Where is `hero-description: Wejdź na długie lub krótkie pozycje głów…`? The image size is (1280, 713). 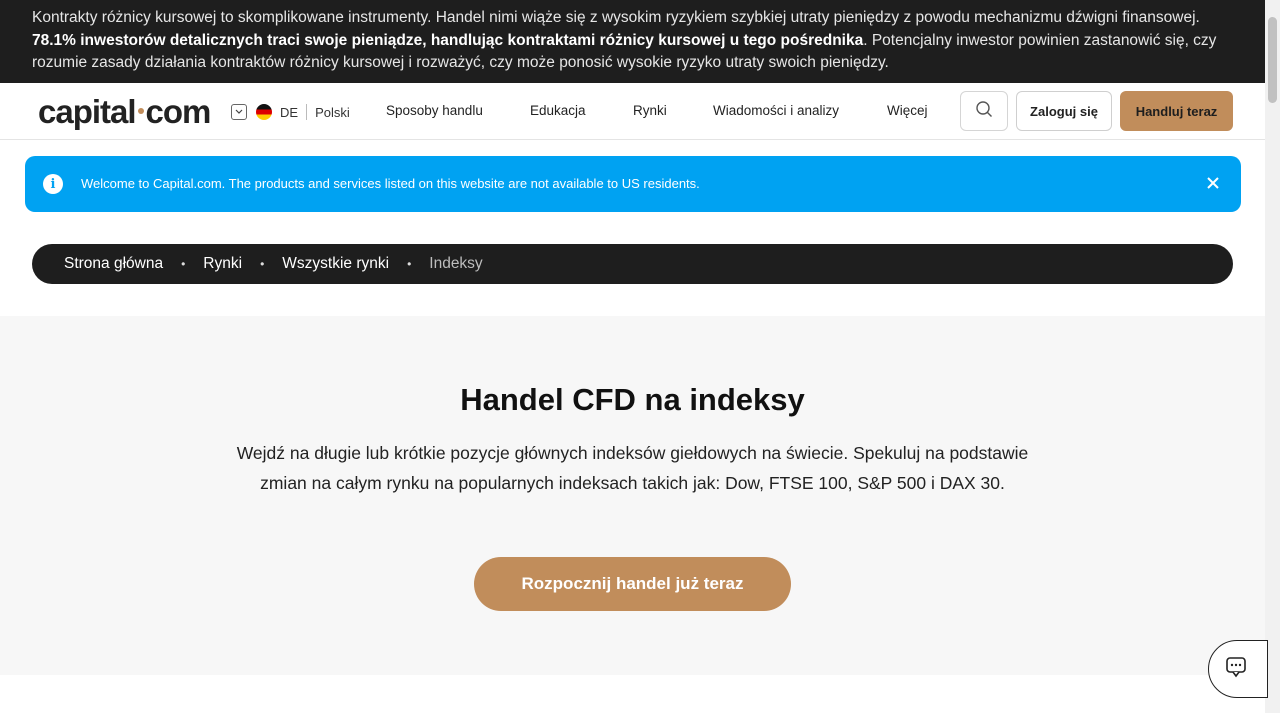
hero-description: Wejdź na długie lub krótkie pozycje głów… is located at coordinates (632, 468).